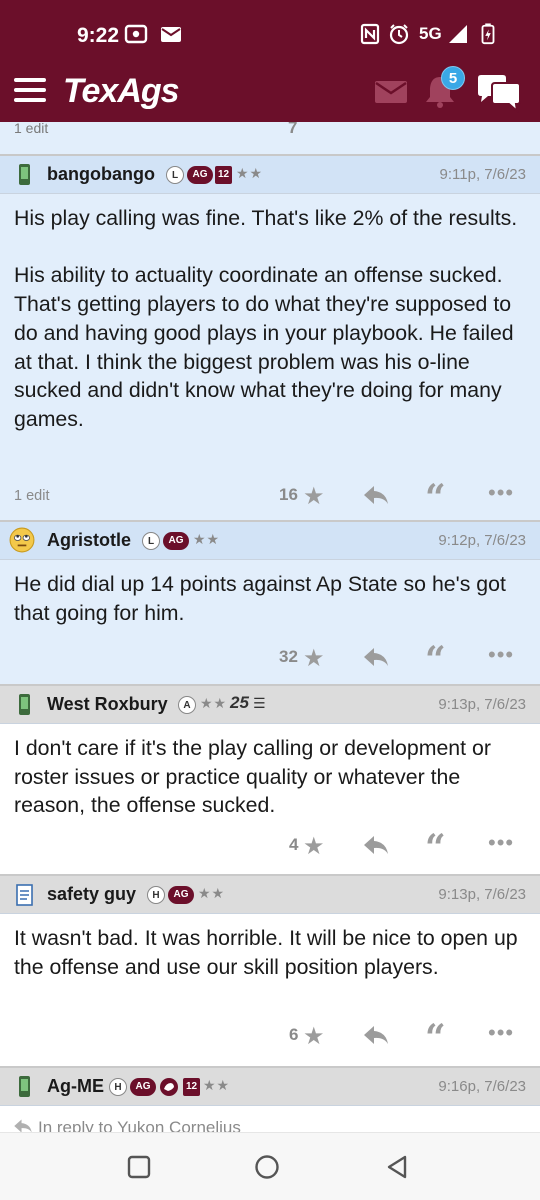 The height and width of the screenshot is (1200, 540). Describe the element at coordinates (482, 1086) in the screenshot. I see `timestamp: 9:16p, 7/6/23` at that location.